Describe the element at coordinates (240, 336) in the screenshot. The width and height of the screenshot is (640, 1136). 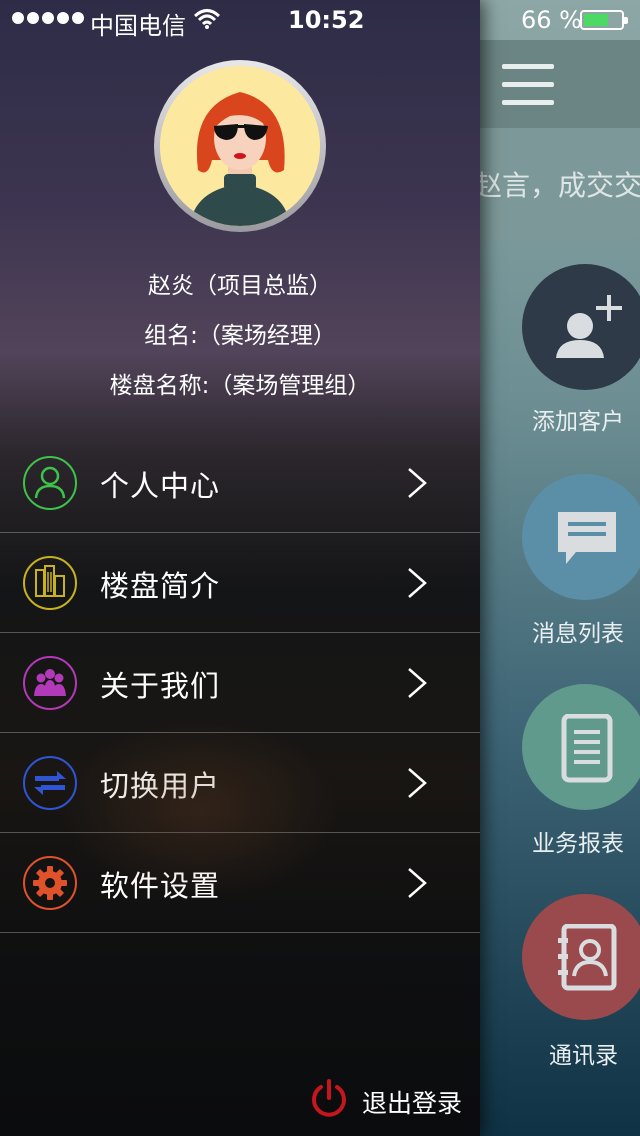
I see `profile-group: 组名:（案场经理）` at that location.